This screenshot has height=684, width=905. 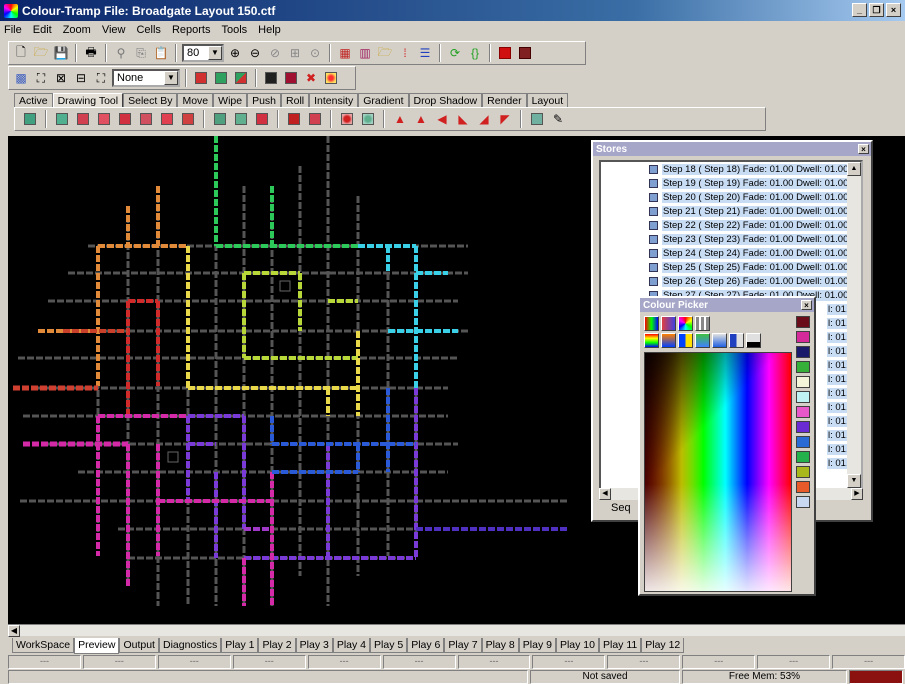 I want to click on menu-tools: Tools, so click(x=234, y=30).